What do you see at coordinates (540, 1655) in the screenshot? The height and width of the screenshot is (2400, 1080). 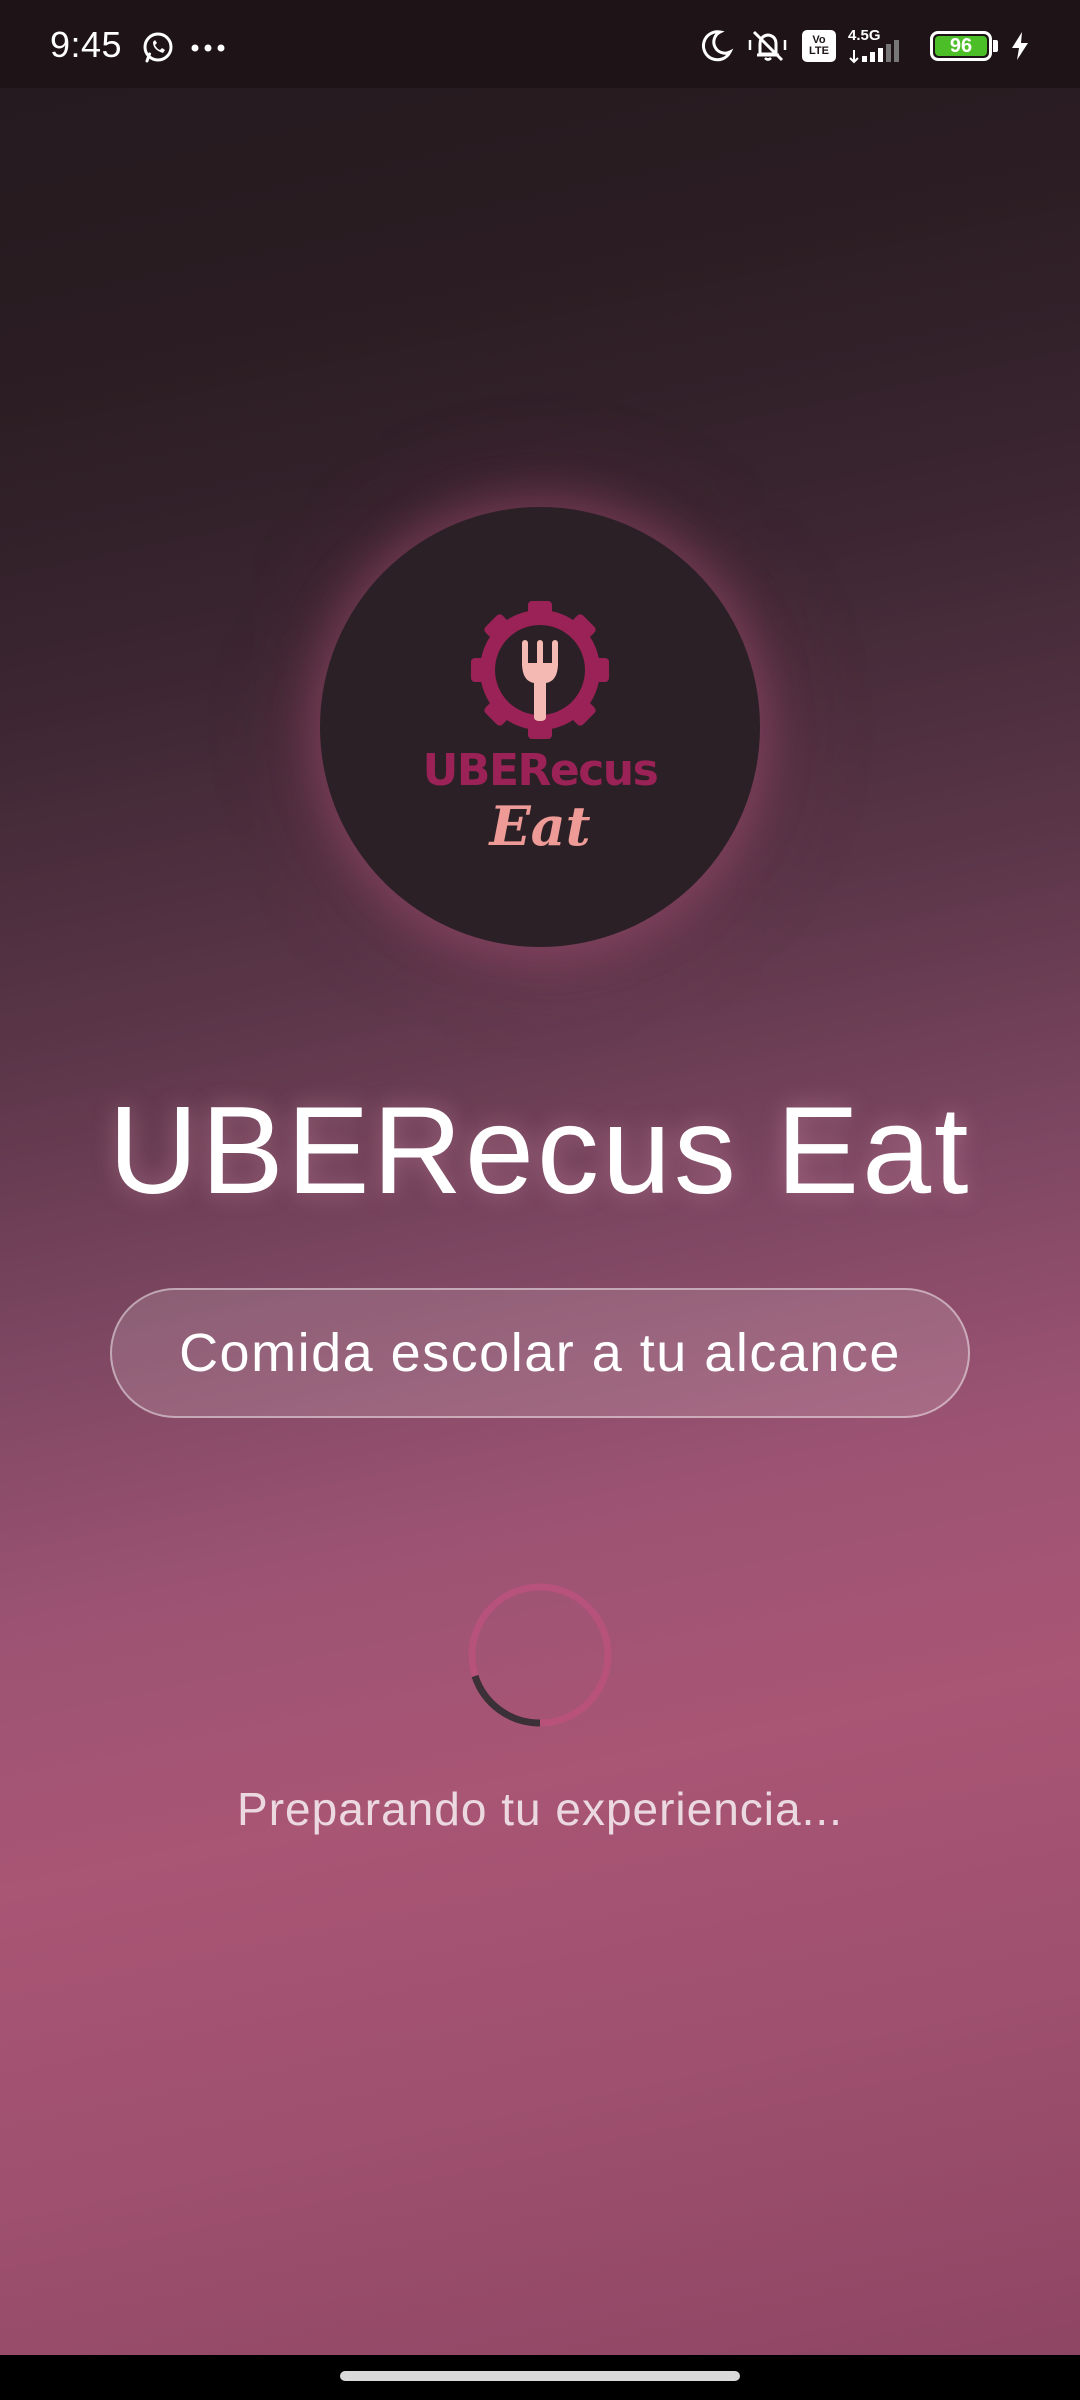 I see `loading-spinner-icon` at bounding box center [540, 1655].